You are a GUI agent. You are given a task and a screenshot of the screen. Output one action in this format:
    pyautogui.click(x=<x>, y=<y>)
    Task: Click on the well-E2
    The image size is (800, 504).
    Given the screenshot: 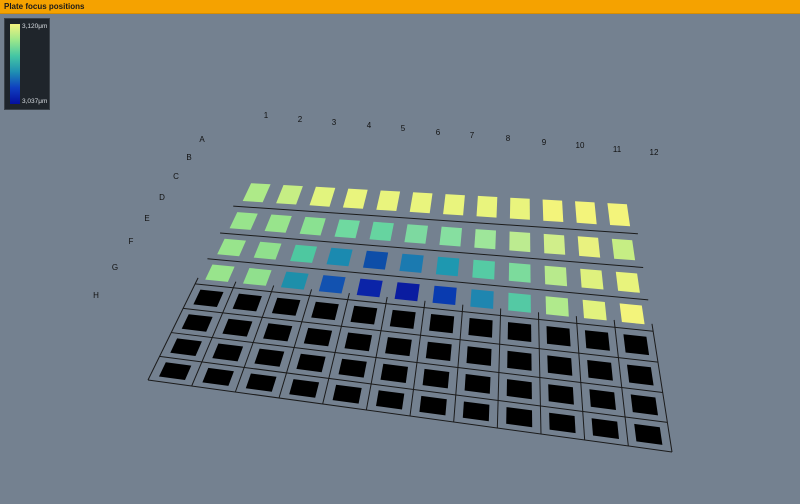 What is the action you would take?
    pyautogui.click(x=247, y=302)
    